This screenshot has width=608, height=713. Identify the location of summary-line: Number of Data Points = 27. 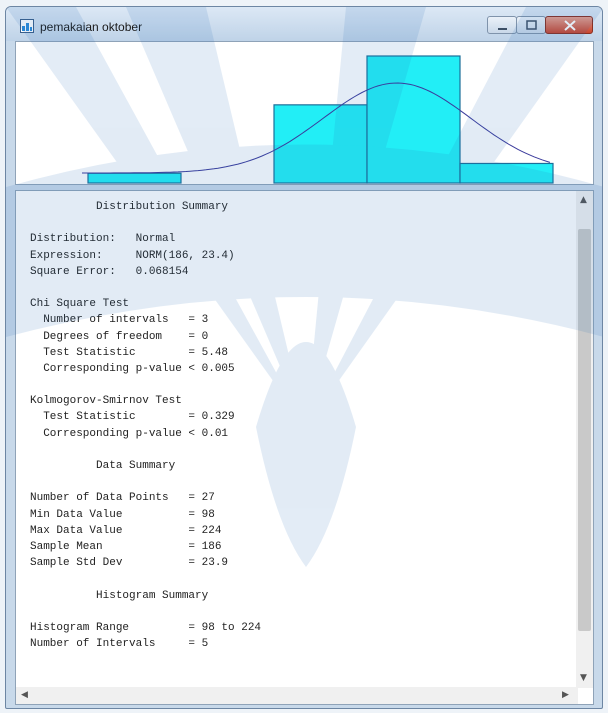
(122, 498).